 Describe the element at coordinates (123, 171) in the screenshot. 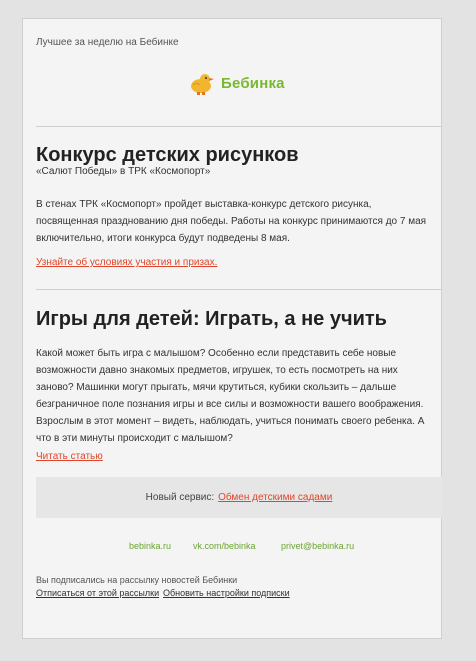

I see `article1-subtitle: «Салют Победы» в ТРК «Космопорт»` at that location.